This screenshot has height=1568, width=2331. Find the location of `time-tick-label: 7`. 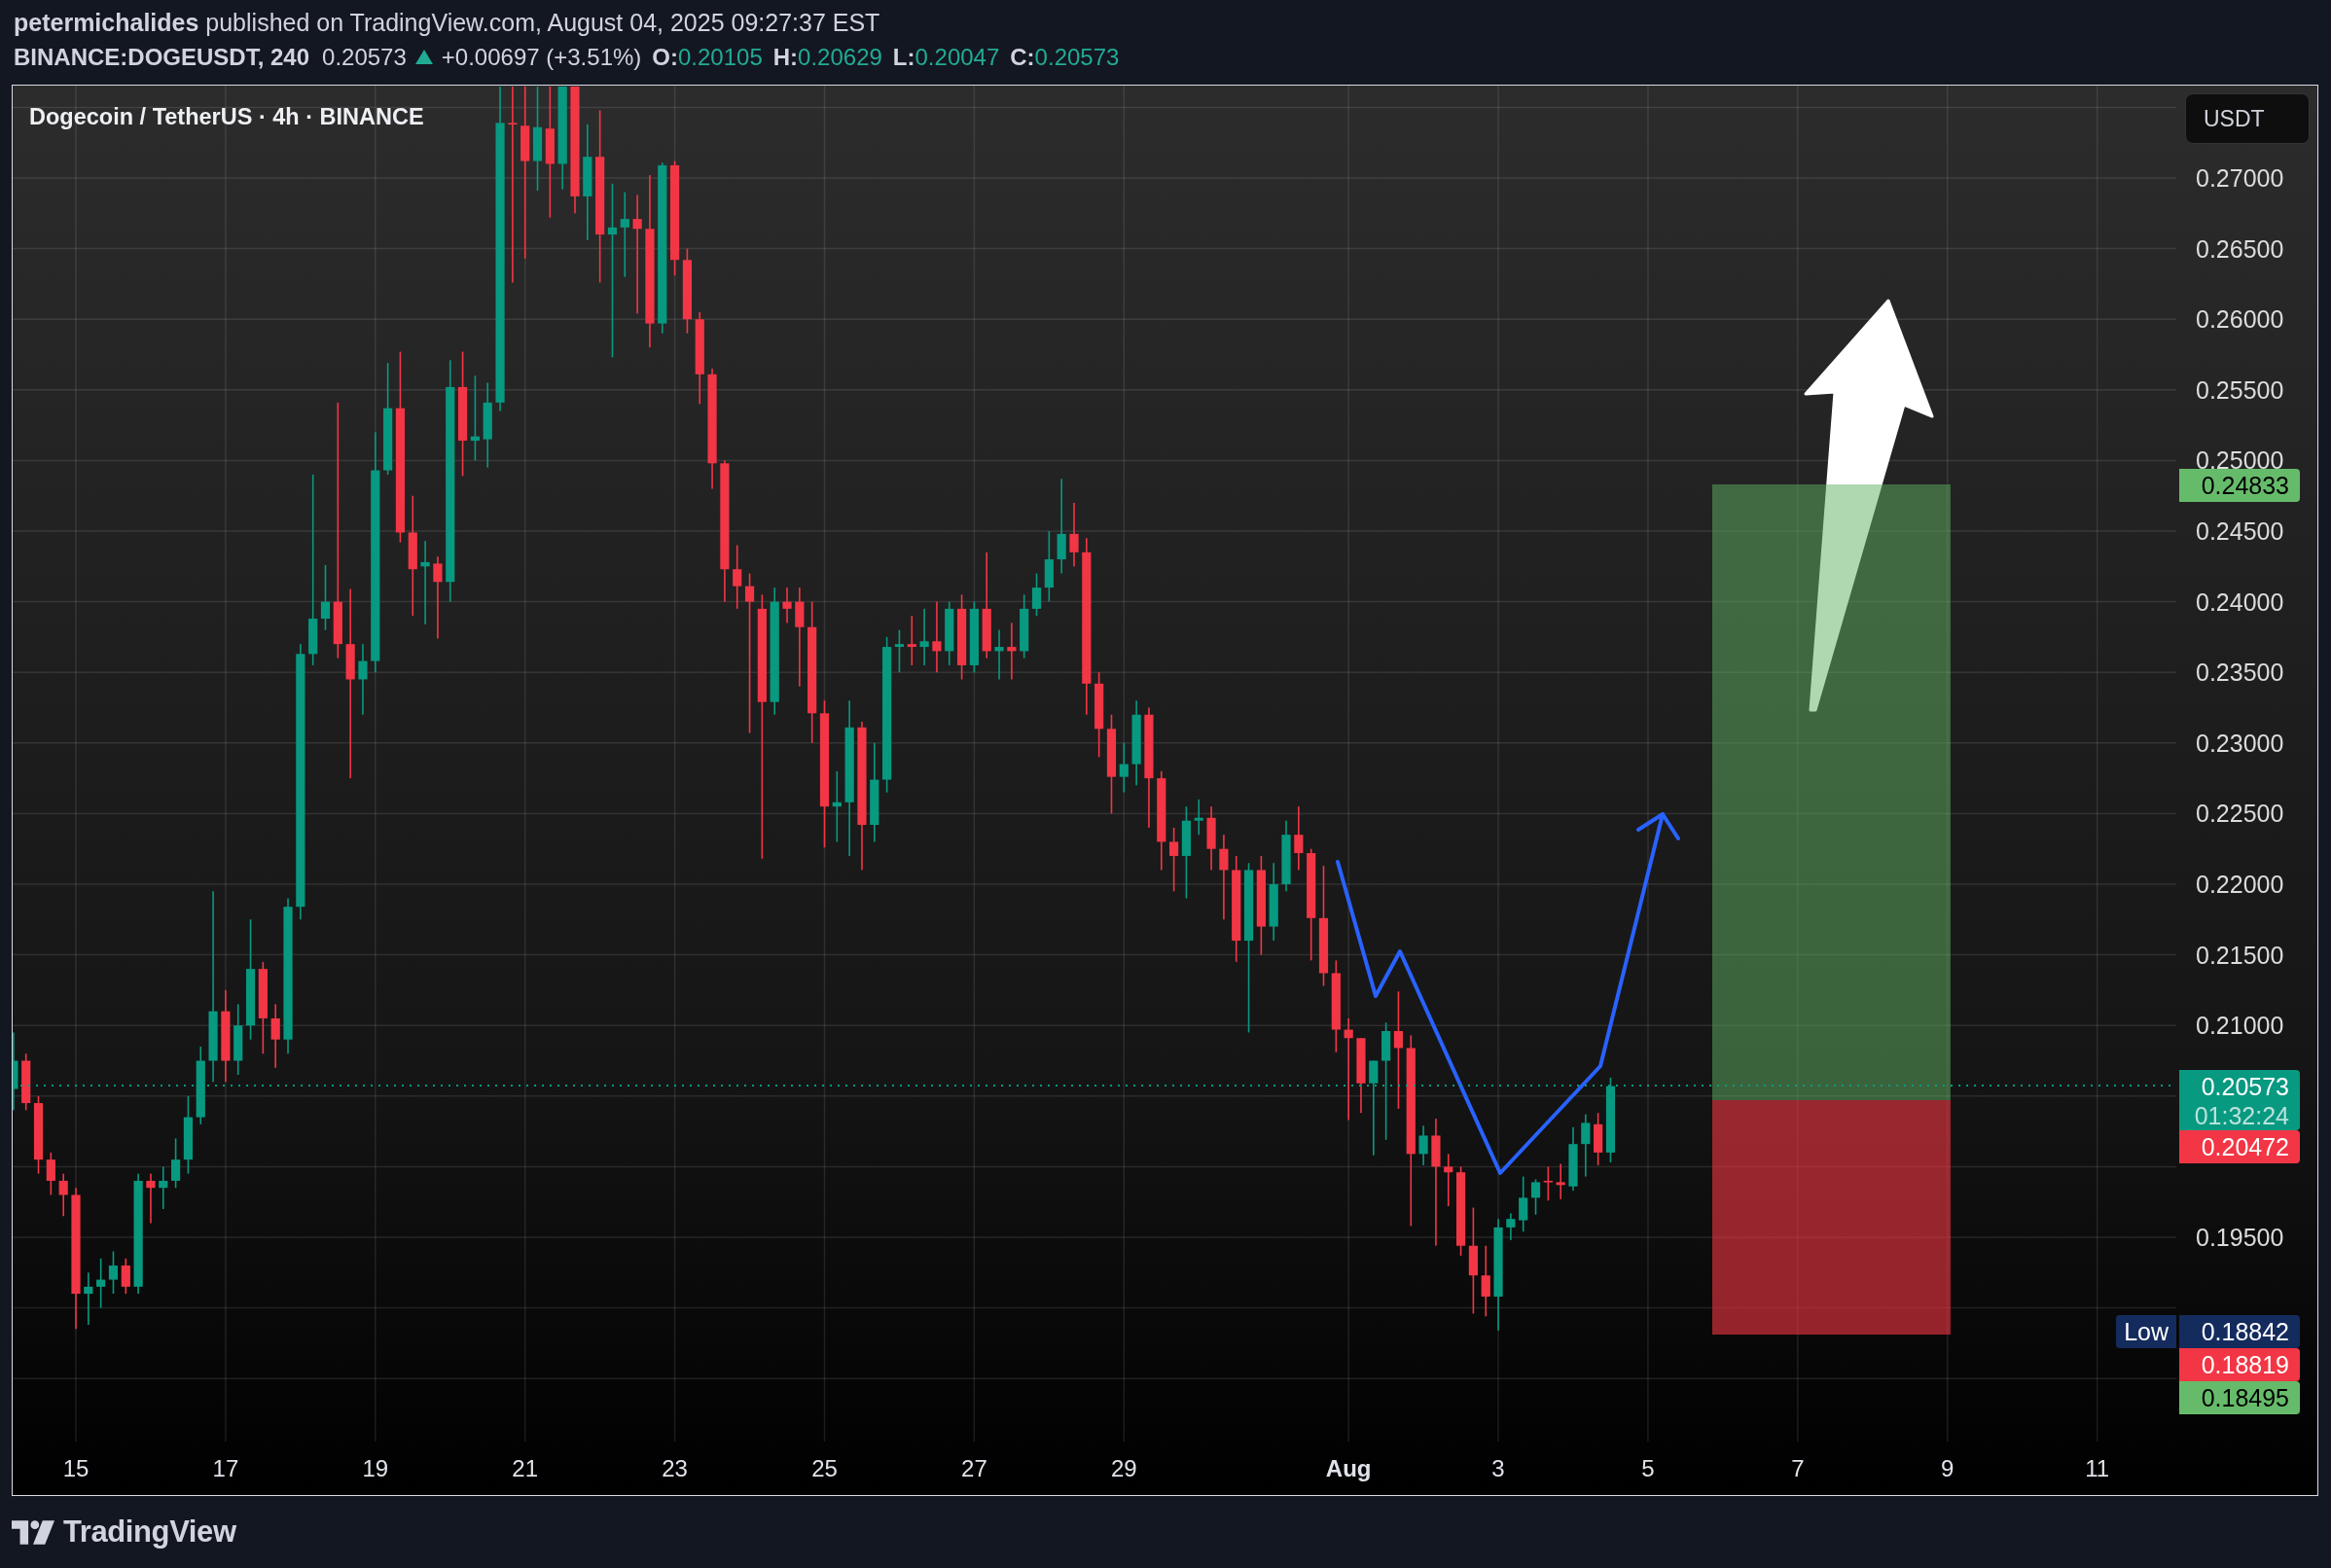

time-tick-label: 7 is located at coordinates (1798, 1468).